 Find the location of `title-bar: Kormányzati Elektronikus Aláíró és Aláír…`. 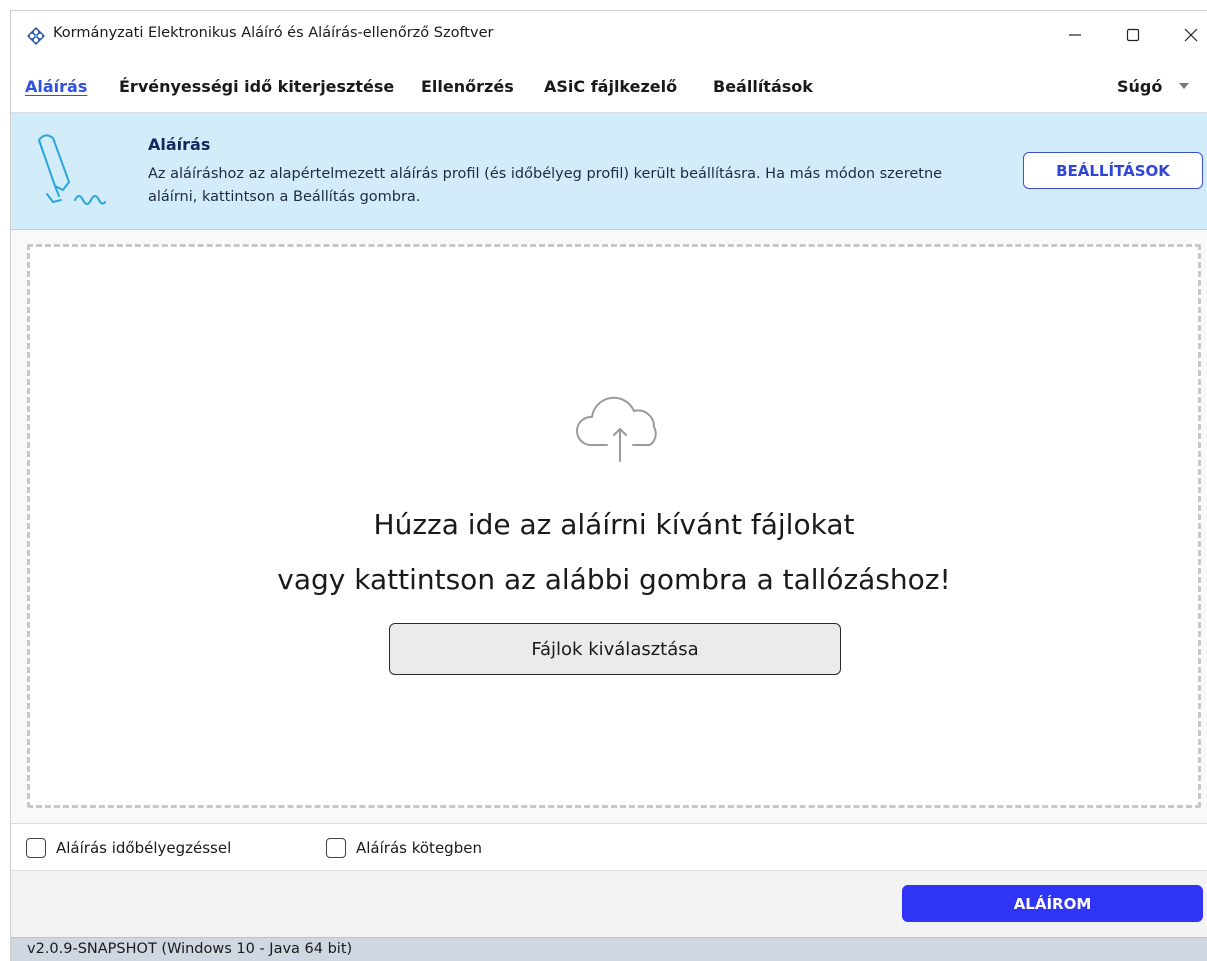

title-bar: Kormányzati Elektronikus Aláíró és Aláír… is located at coordinates (609, 35).